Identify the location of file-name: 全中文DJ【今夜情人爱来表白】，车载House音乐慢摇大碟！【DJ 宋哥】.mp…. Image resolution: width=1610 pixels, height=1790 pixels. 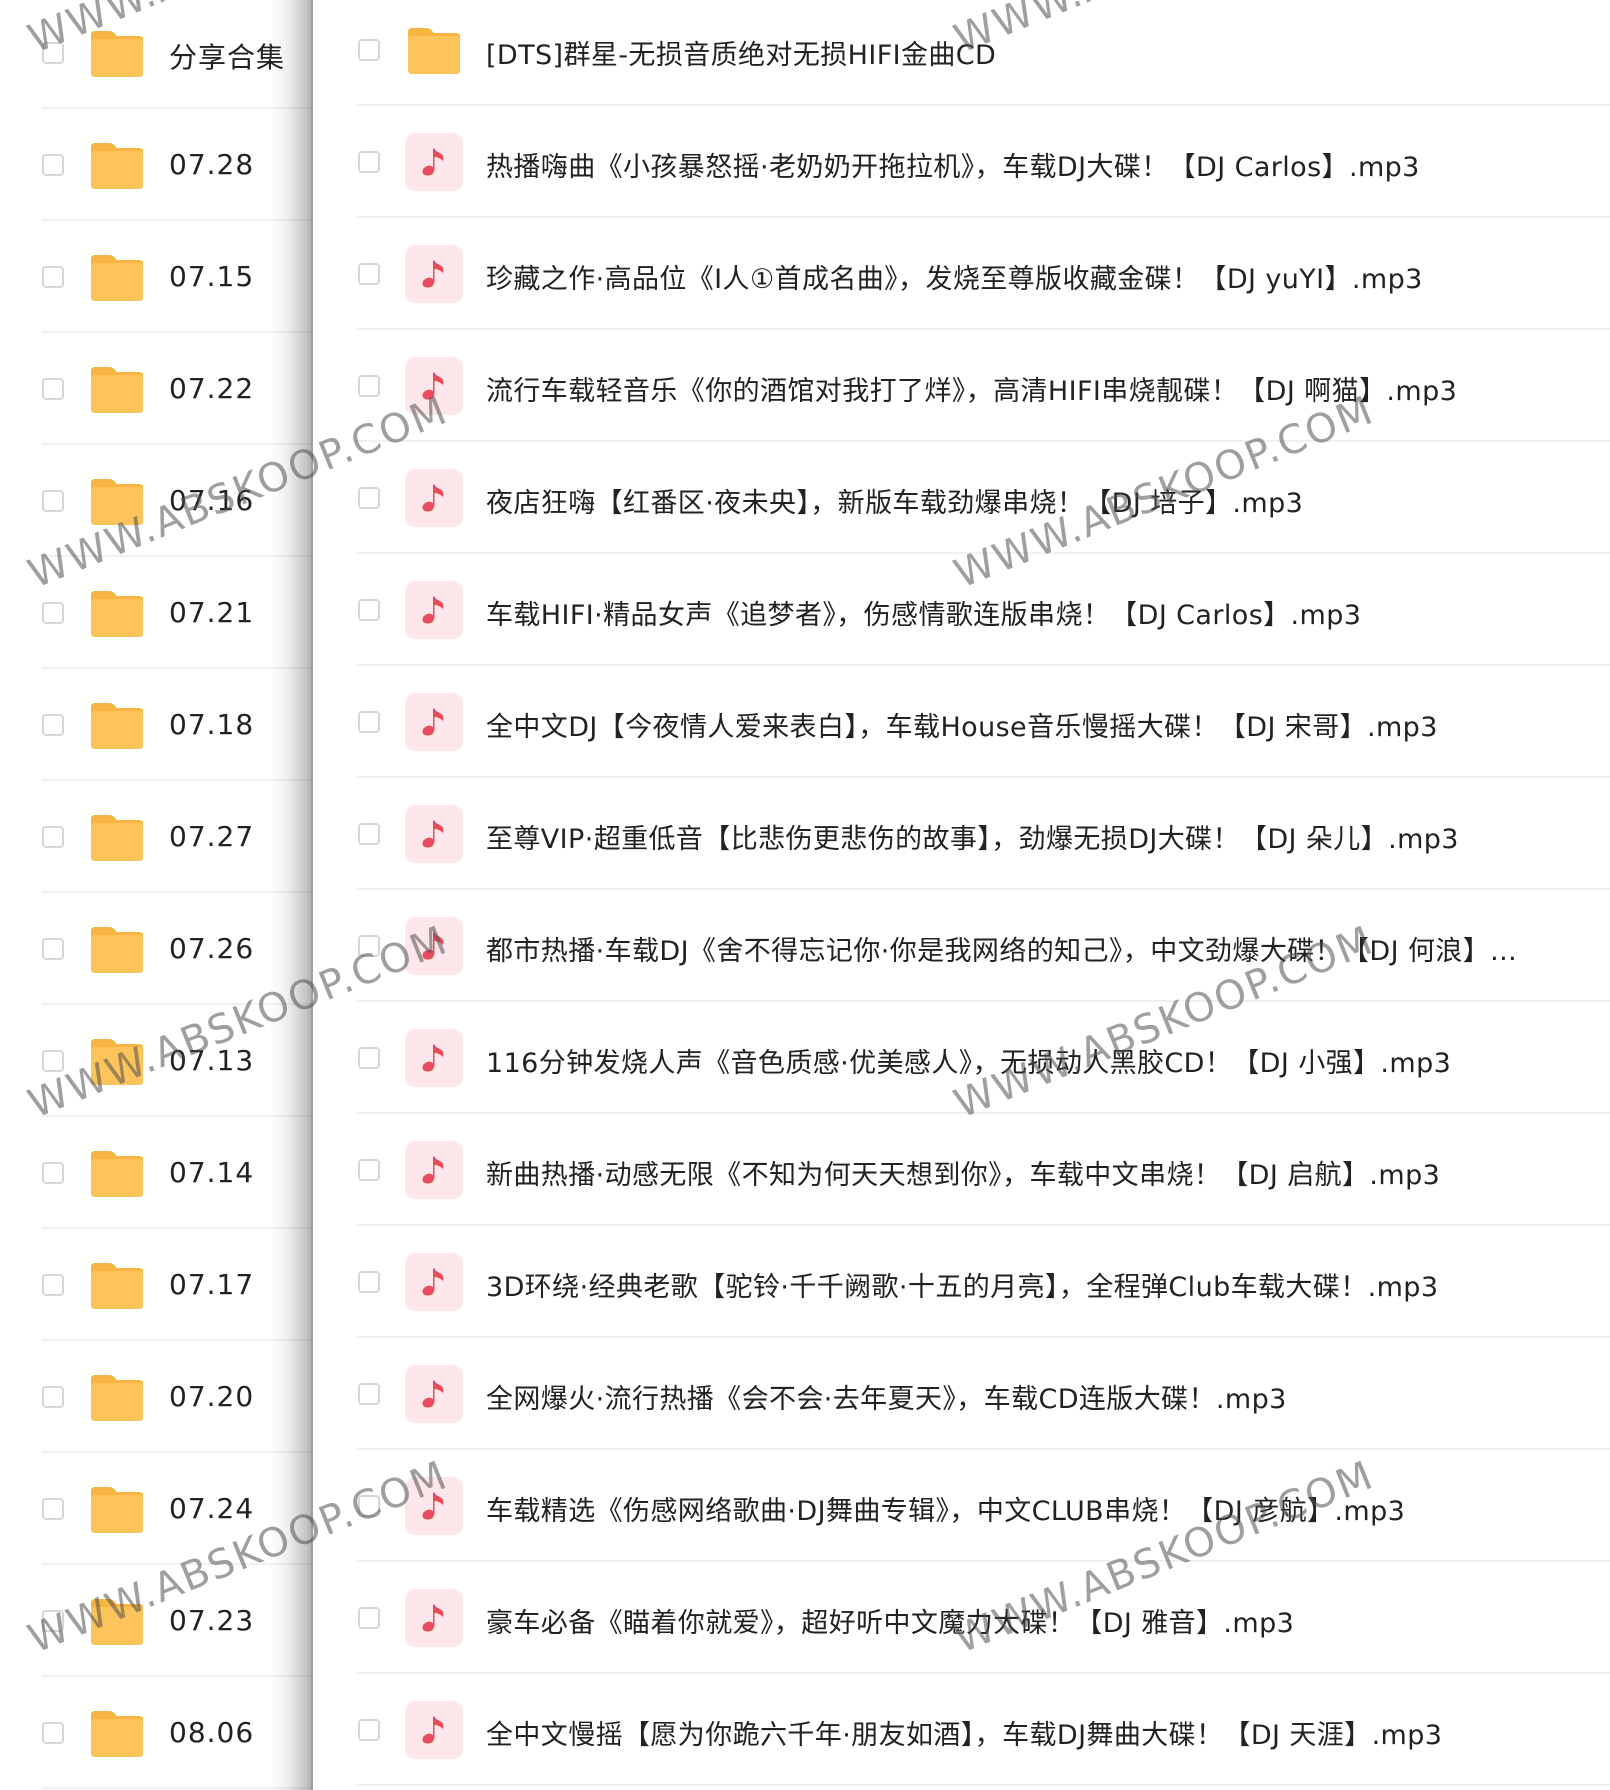
(962, 724).